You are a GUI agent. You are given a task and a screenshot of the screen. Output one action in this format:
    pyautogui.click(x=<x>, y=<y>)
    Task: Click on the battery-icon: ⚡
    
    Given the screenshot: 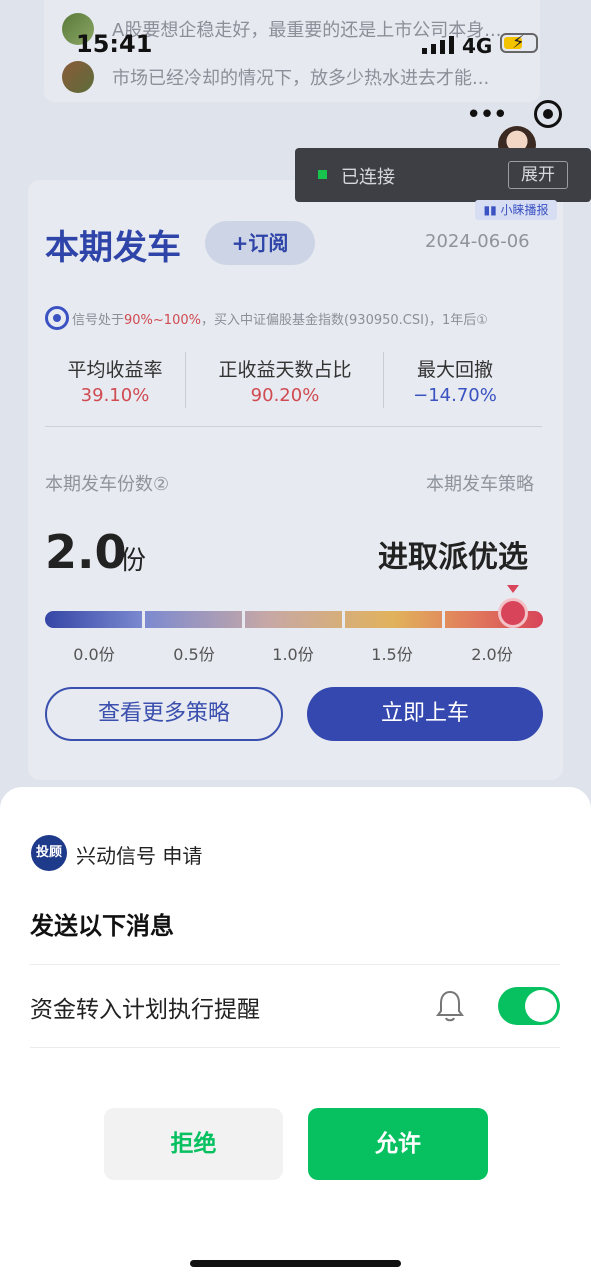 What is the action you would take?
    pyautogui.click(x=519, y=42)
    